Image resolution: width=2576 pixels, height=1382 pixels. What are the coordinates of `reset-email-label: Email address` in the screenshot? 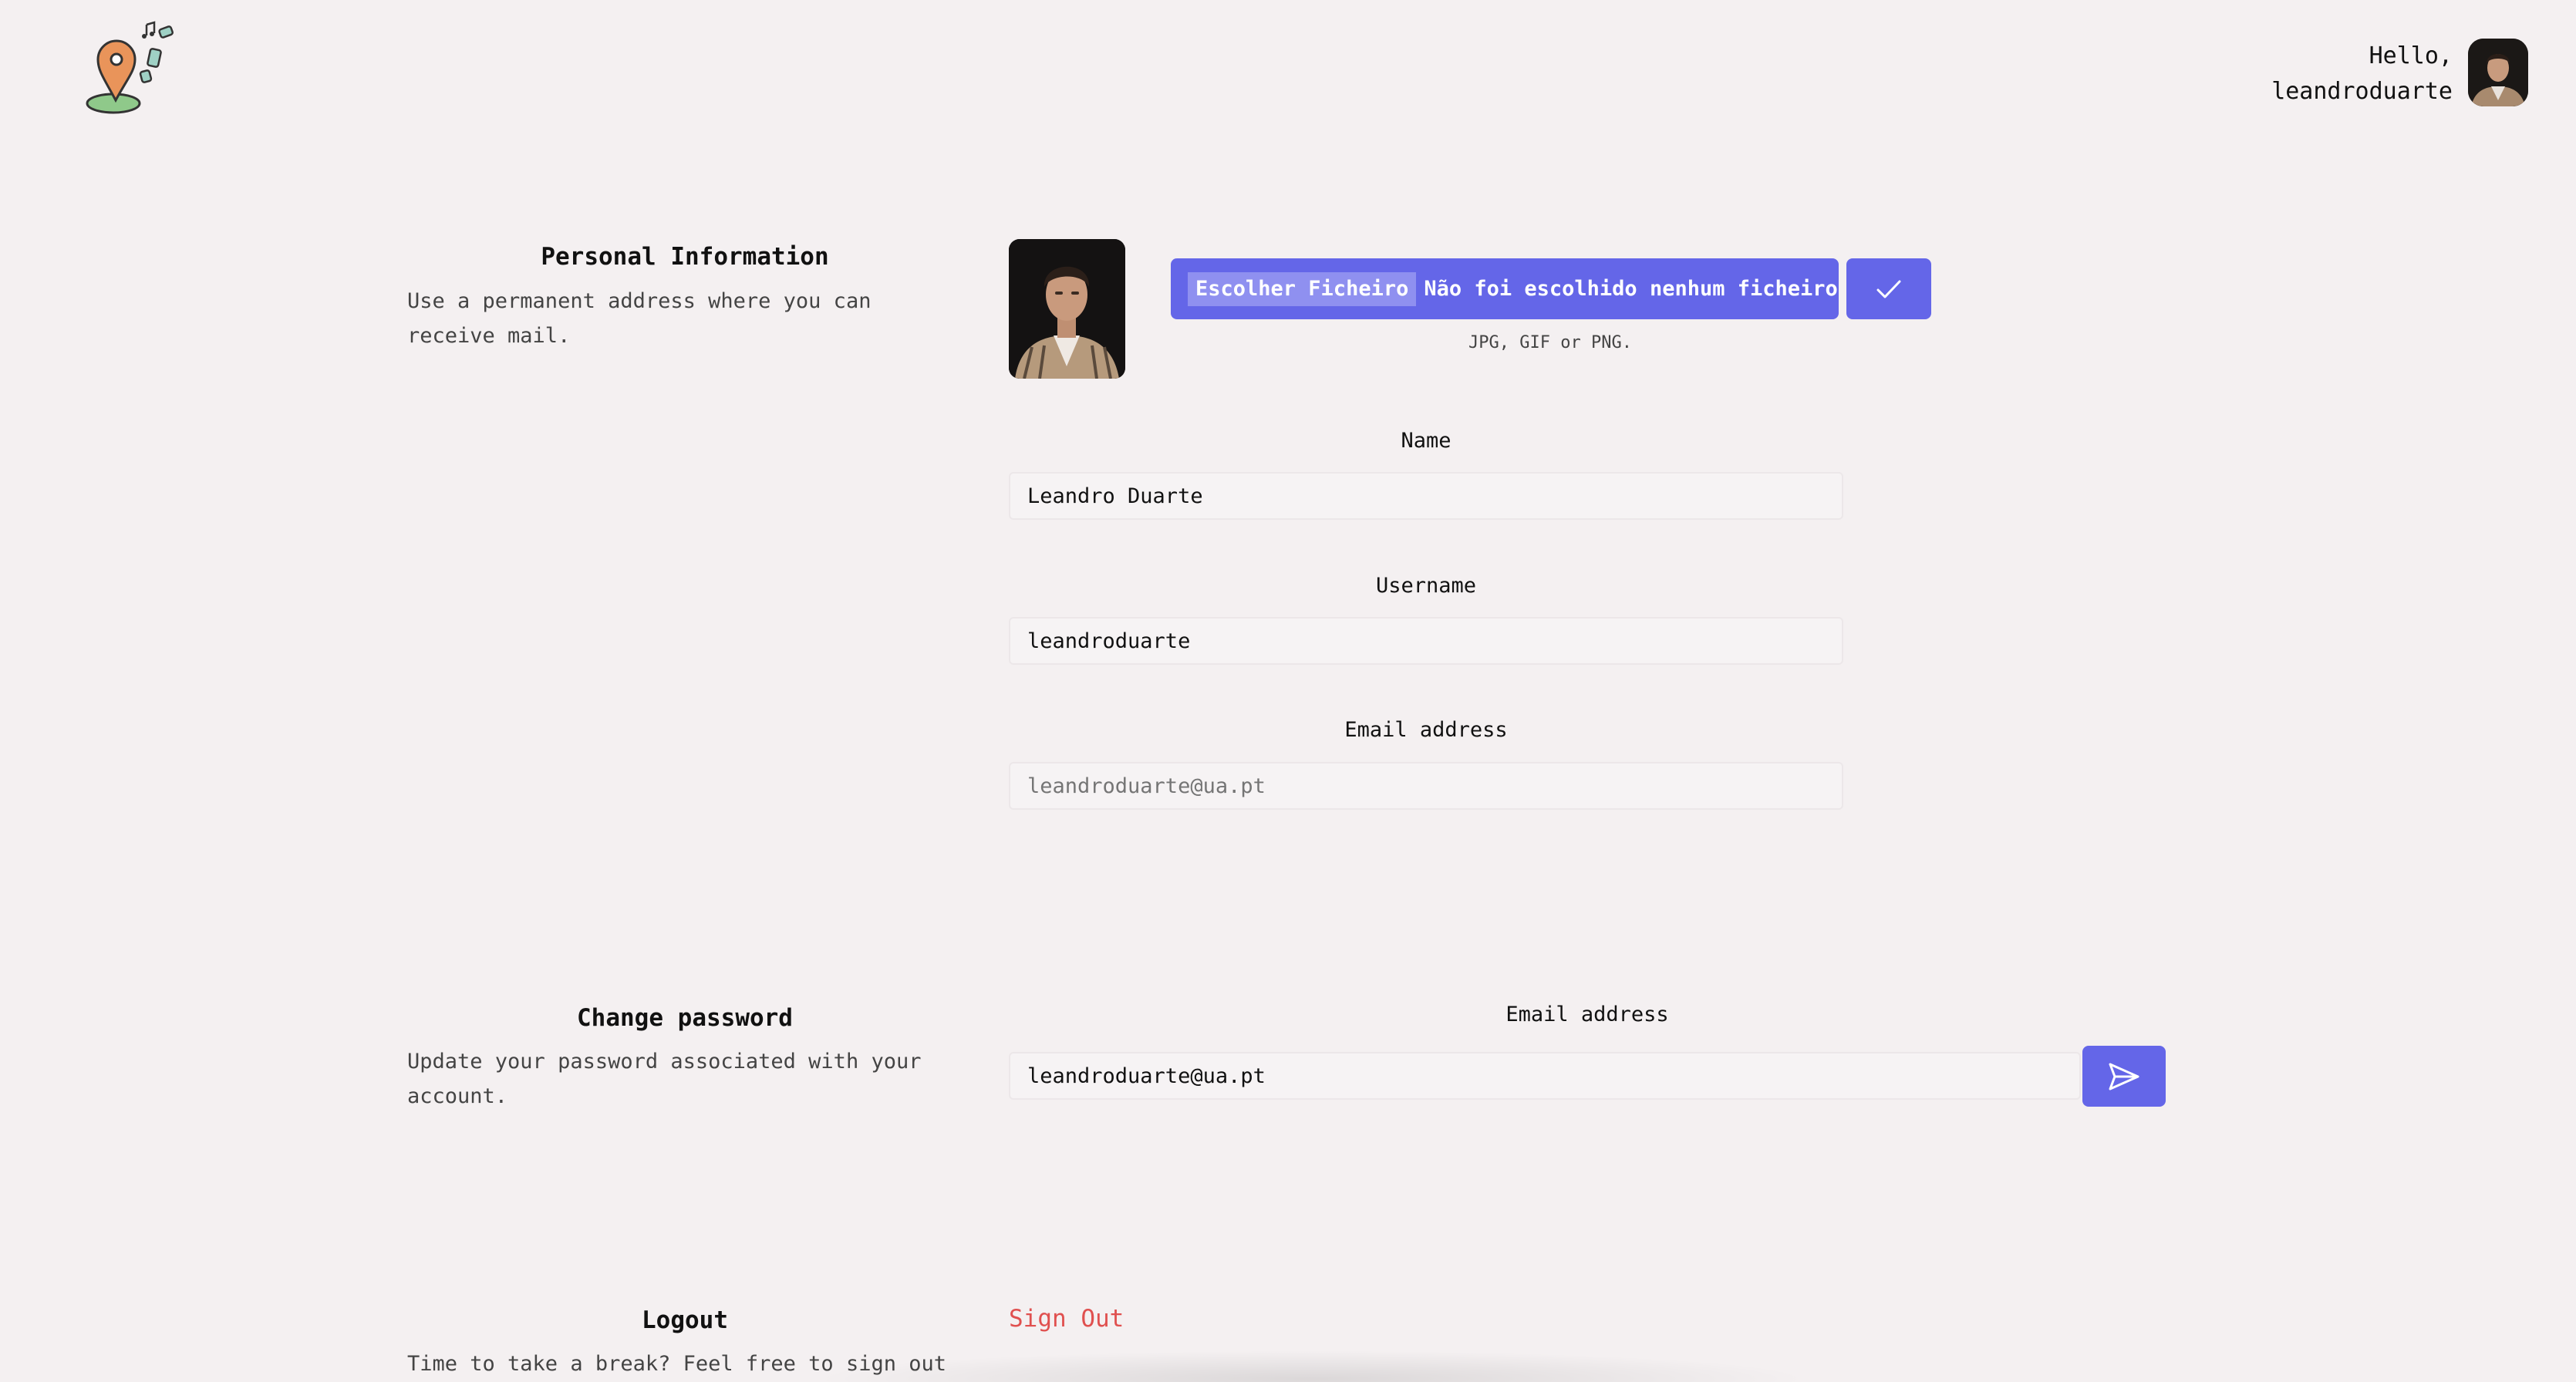 It's located at (1587, 1014).